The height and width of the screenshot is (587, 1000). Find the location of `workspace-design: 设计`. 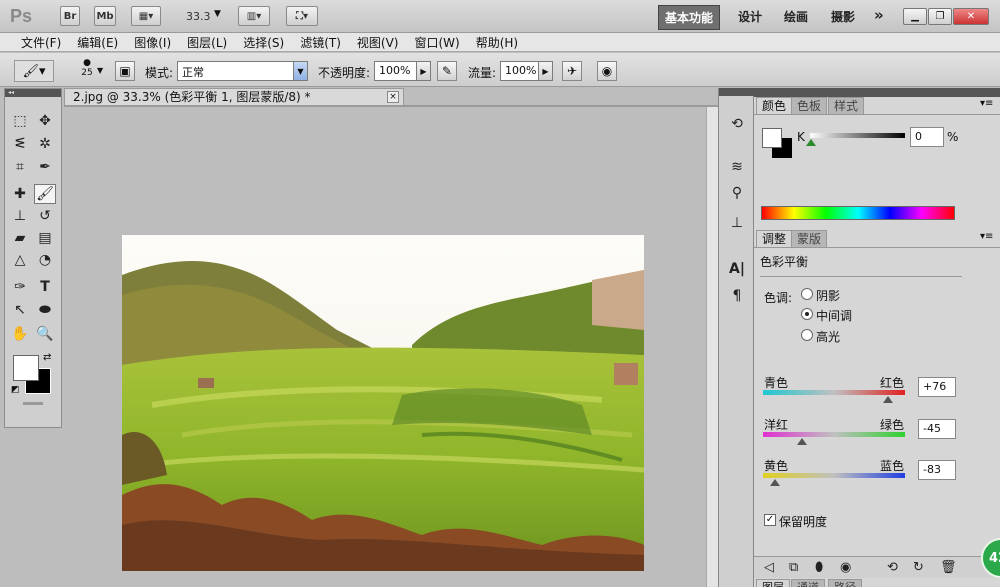

workspace-design: 设计 is located at coordinates (750, 16).